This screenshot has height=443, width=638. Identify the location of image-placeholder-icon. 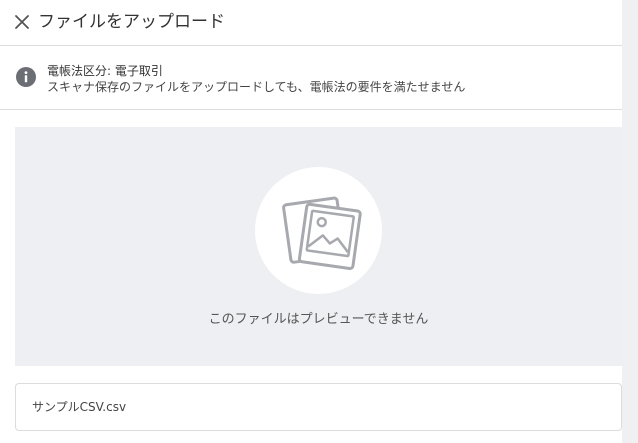
(320, 230).